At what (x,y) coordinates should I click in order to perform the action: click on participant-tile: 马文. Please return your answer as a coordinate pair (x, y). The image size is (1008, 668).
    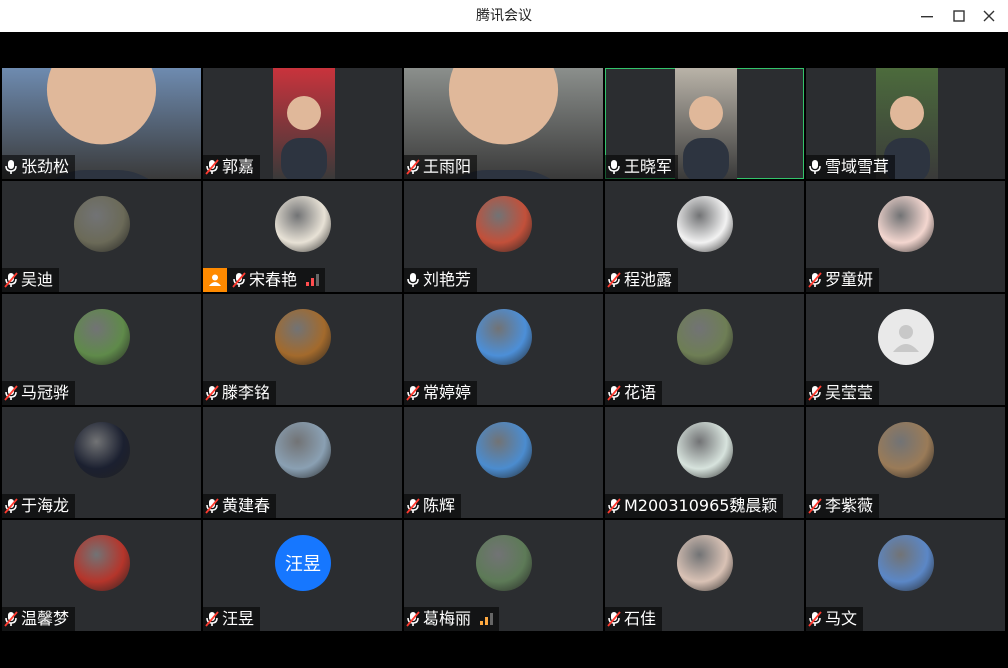
    Looking at the image, I should click on (905, 575).